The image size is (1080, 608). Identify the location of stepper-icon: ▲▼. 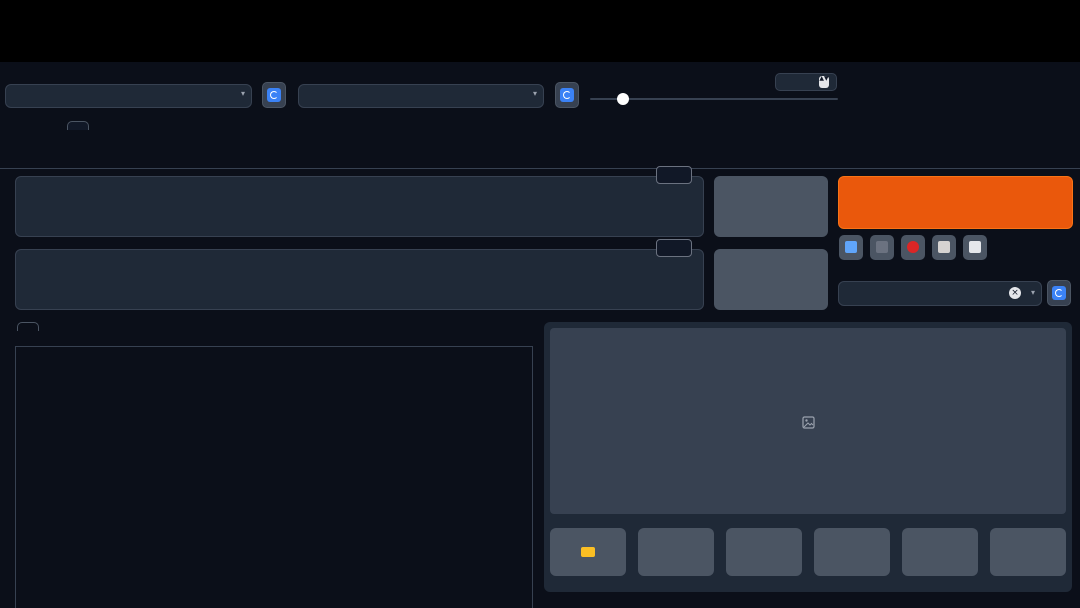
(824, 82).